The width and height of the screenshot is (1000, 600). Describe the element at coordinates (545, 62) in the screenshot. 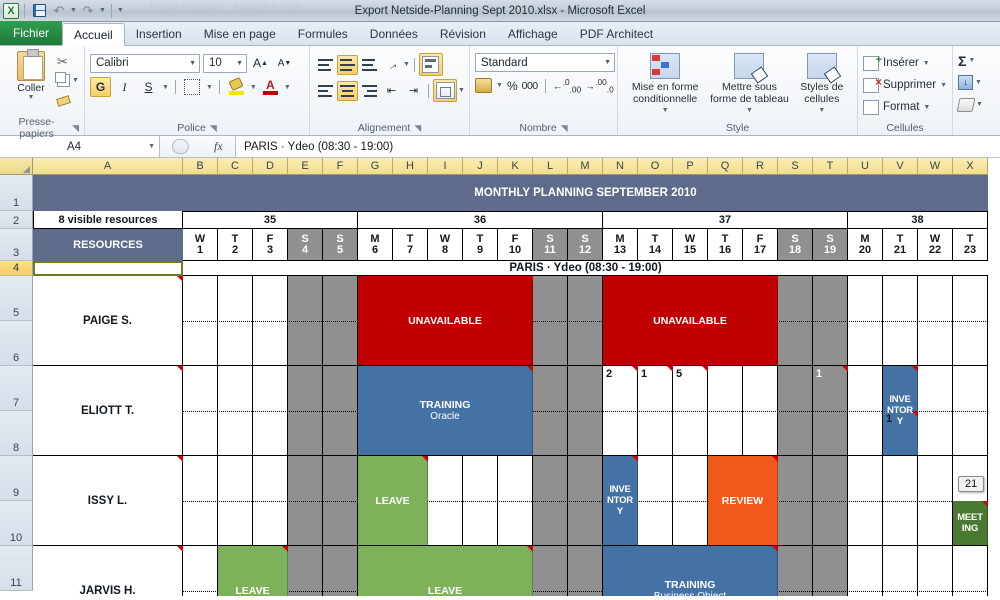

I see `number-format-select: Standard ▼` at that location.